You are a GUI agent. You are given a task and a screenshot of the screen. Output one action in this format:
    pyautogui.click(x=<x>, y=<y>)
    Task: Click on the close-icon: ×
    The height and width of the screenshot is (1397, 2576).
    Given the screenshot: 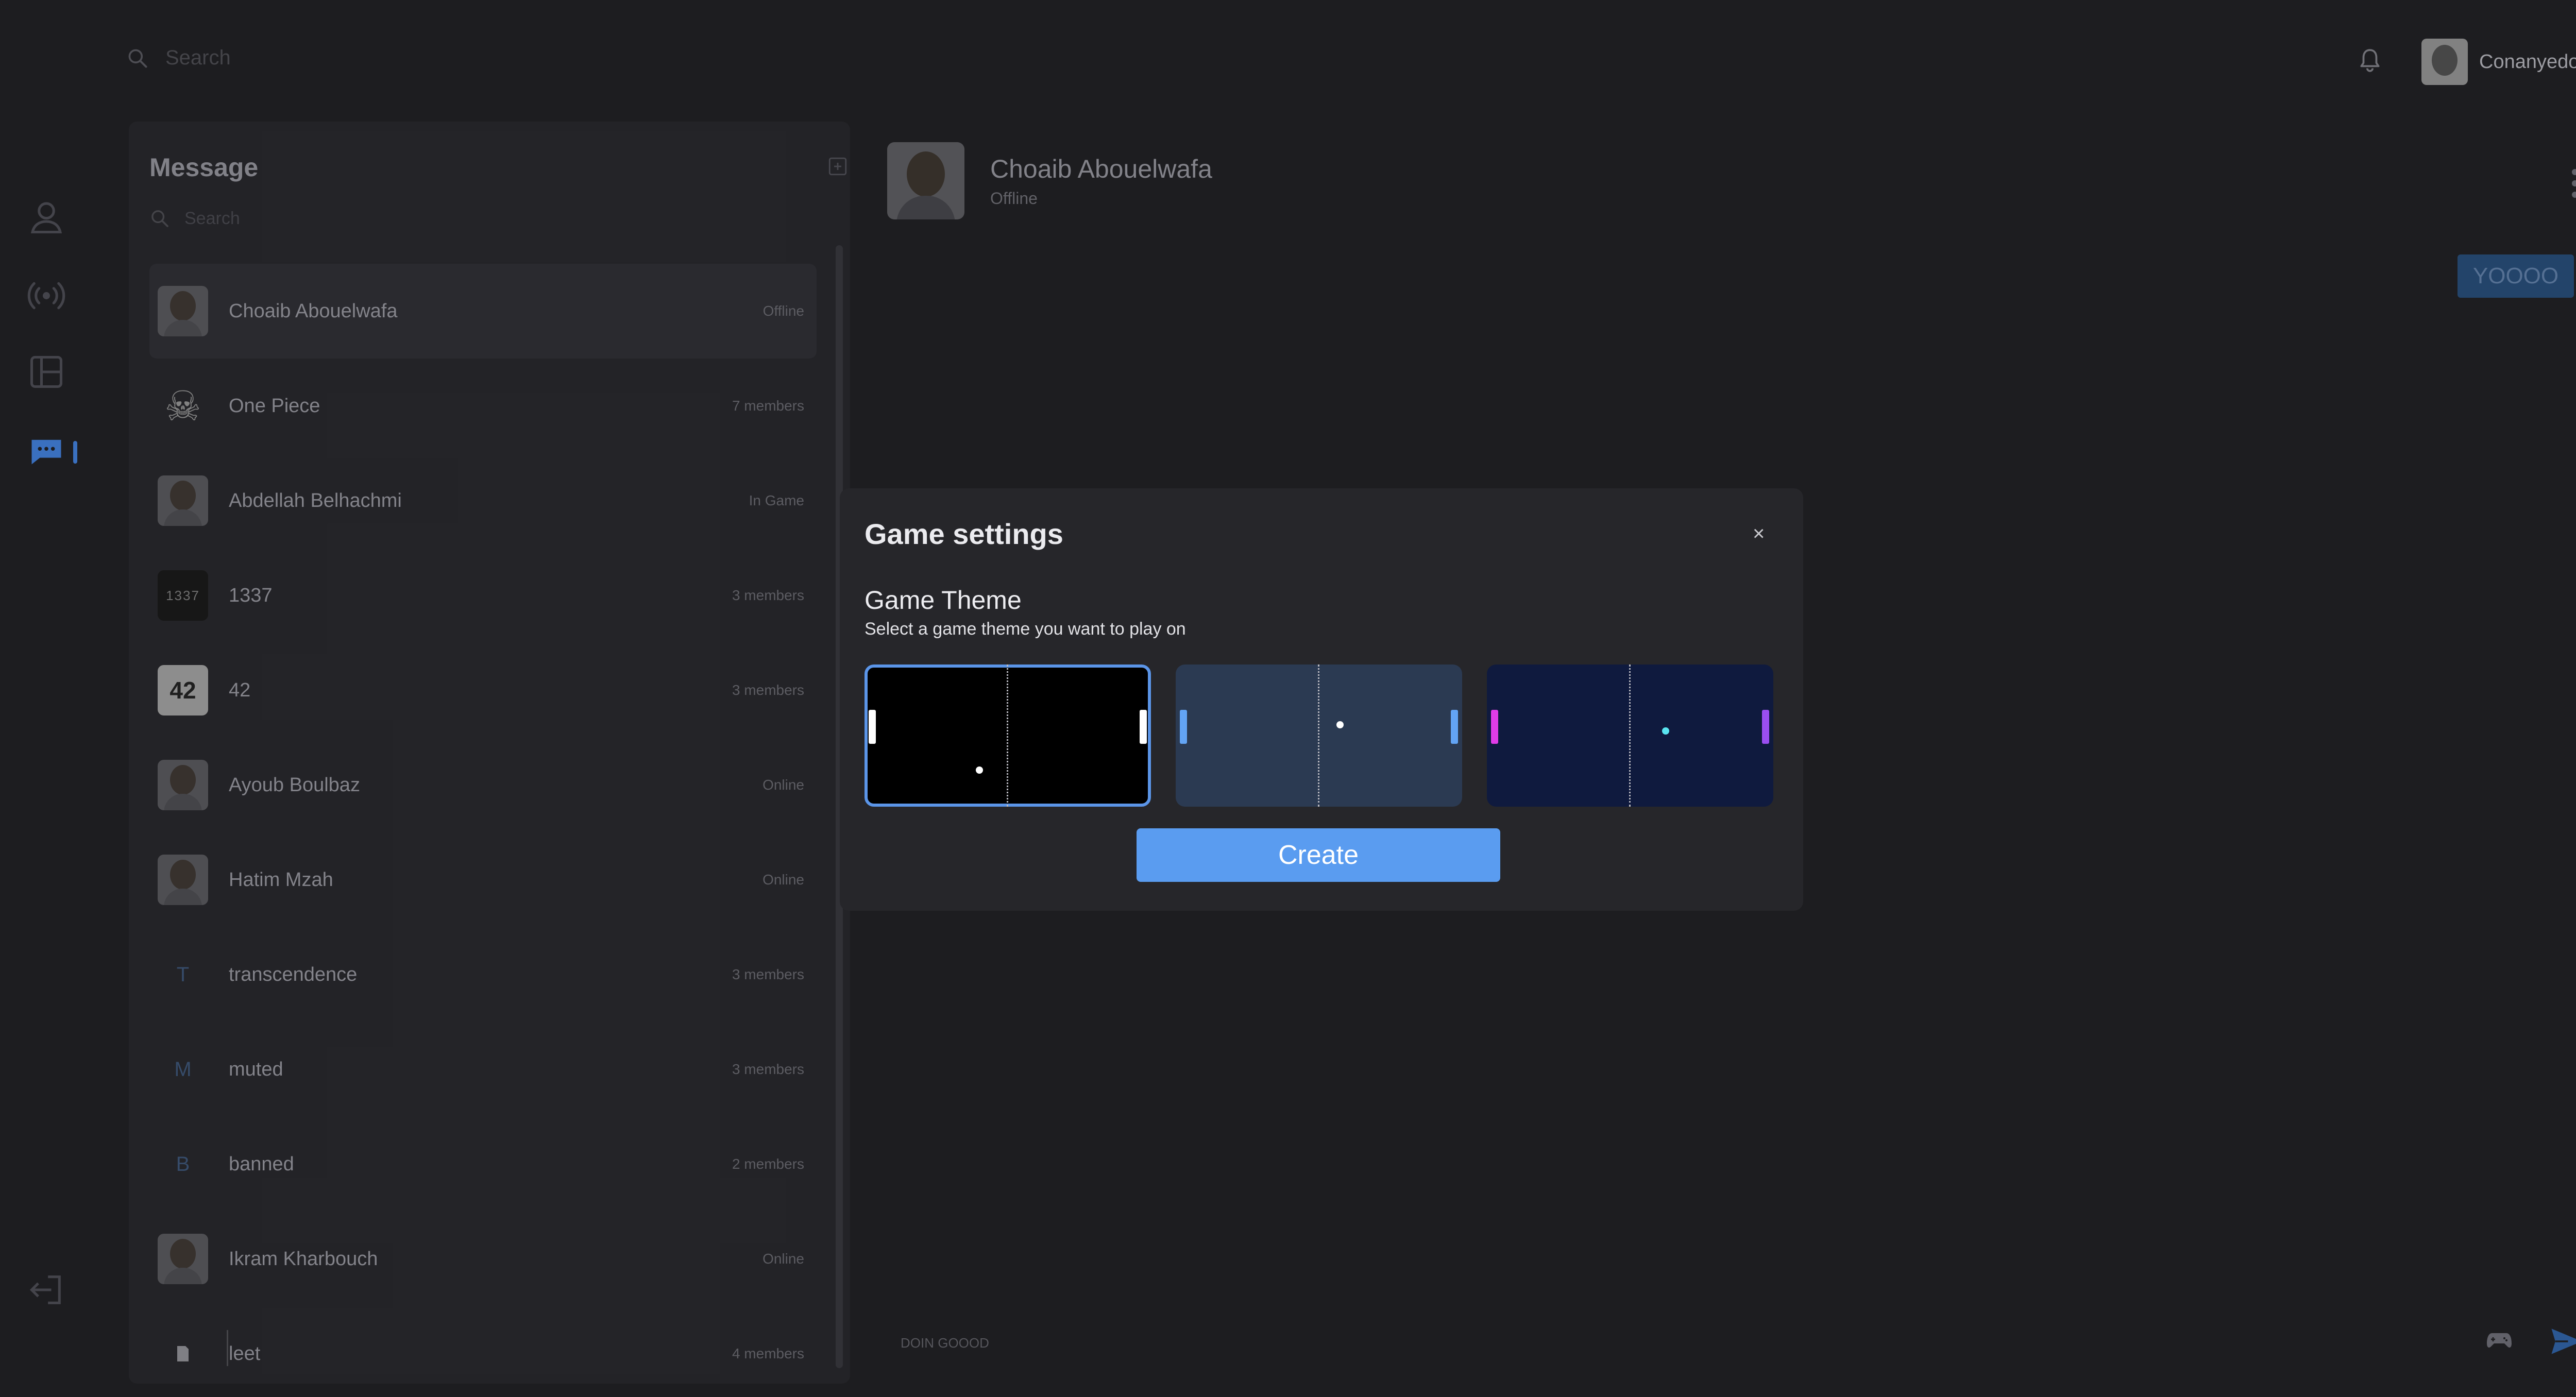 What is the action you would take?
    pyautogui.click(x=1759, y=534)
    